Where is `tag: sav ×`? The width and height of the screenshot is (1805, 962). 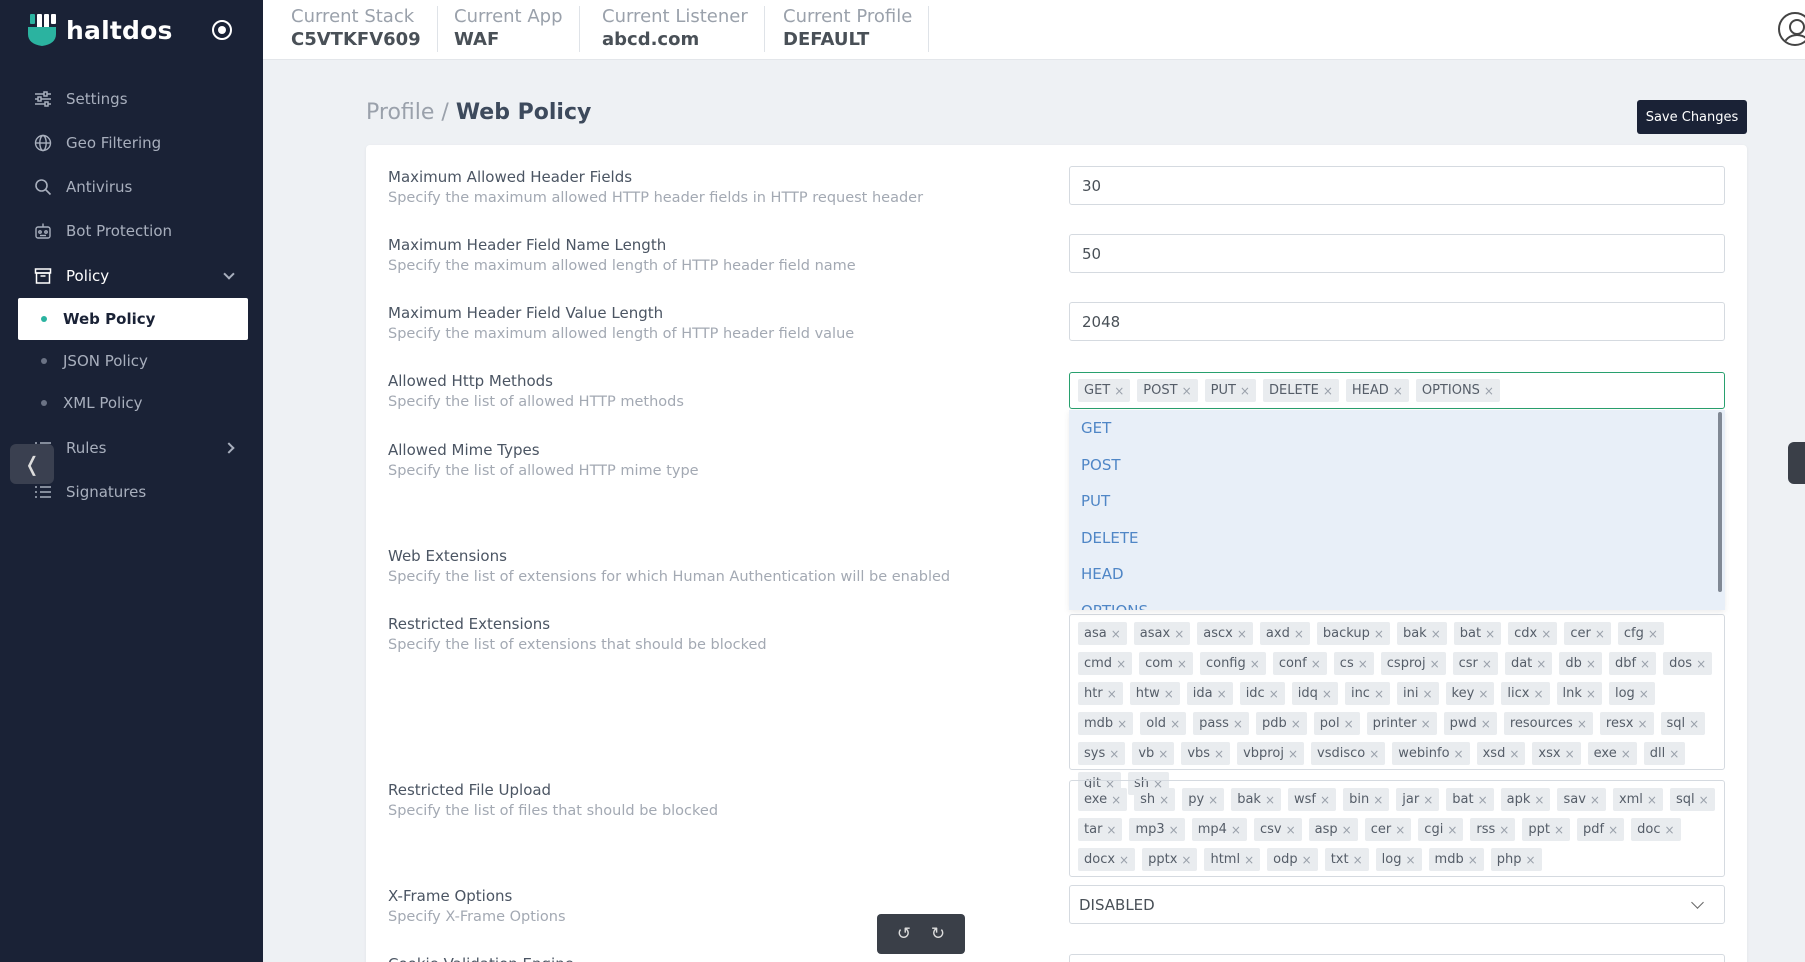 tag: sav × is located at coordinates (1581, 799).